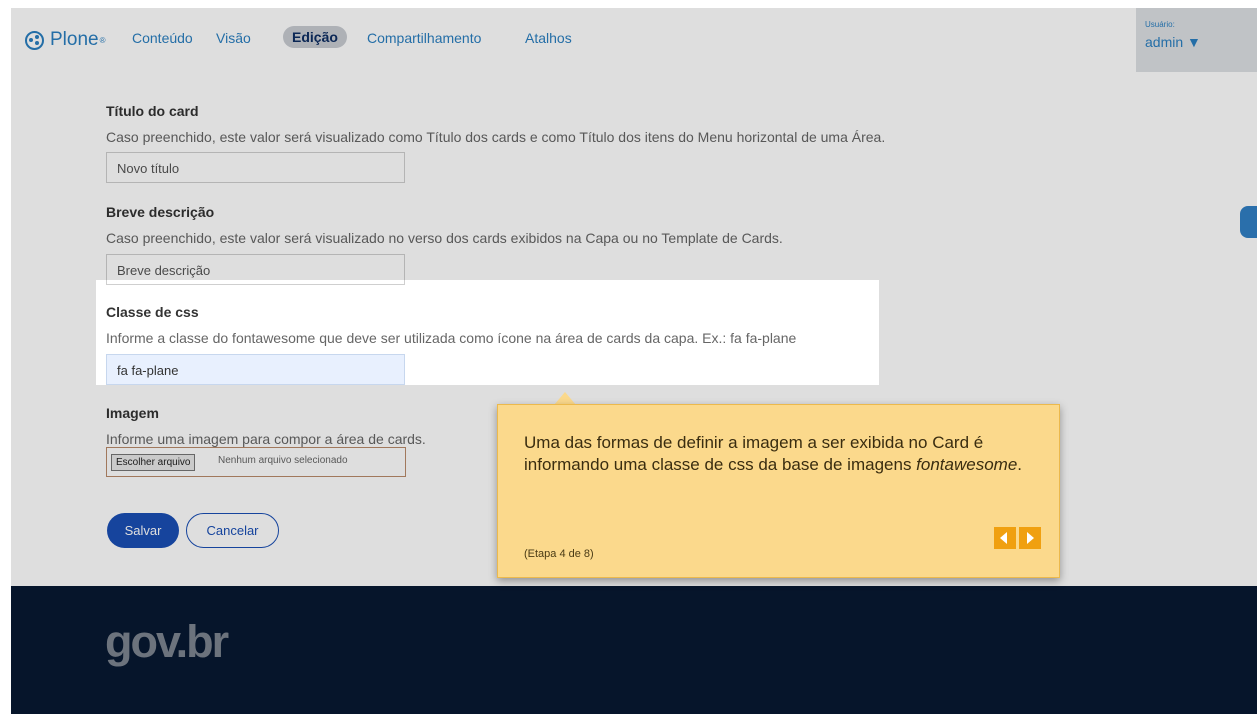 This screenshot has height=714, width=1257. What do you see at coordinates (160, 212) in the screenshot?
I see `description-label: Breve descrição` at bounding box center [160, 212].